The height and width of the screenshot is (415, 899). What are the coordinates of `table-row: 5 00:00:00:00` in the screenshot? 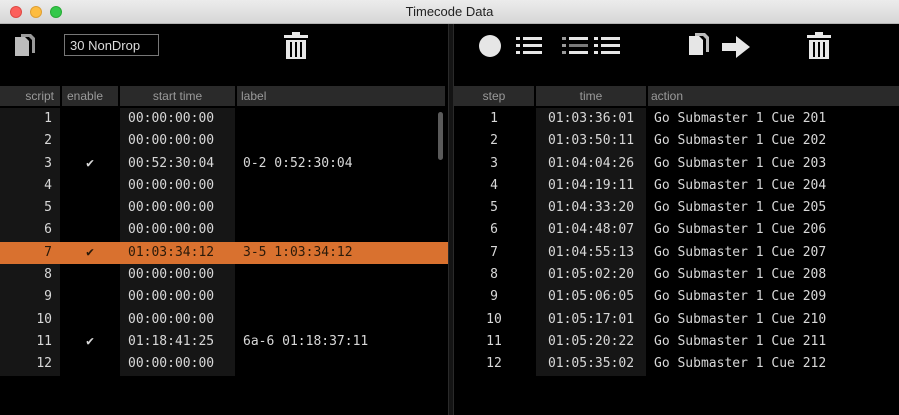 It's located at (224, 208).